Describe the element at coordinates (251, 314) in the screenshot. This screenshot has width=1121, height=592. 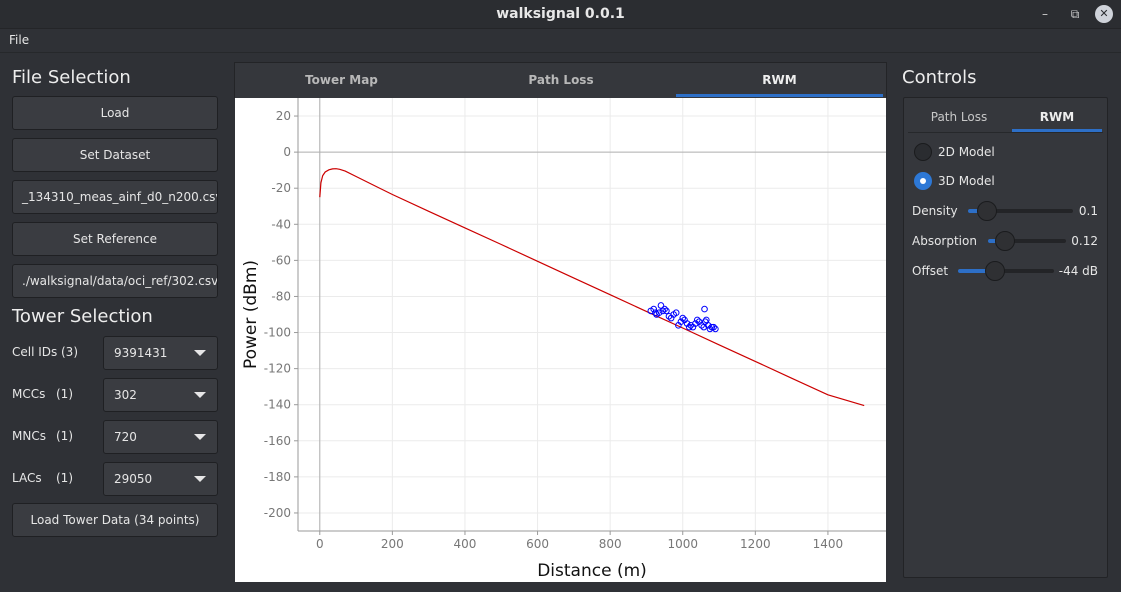
I see `y-axis-label: Power (dBm)` at that location.